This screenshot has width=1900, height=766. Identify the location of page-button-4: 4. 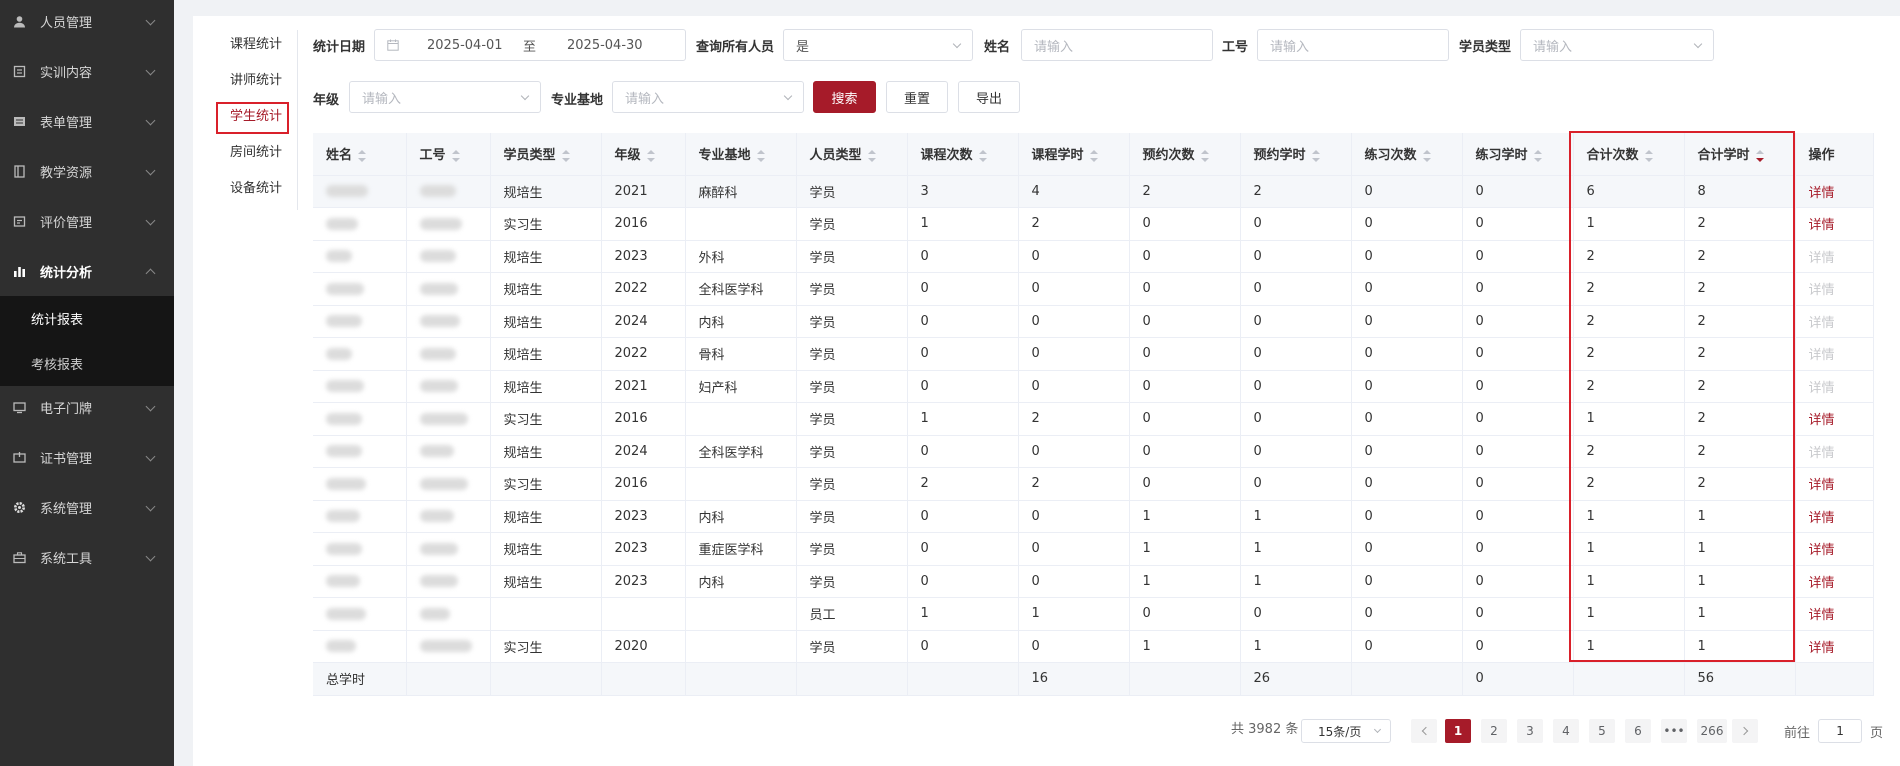
(1566, 731).